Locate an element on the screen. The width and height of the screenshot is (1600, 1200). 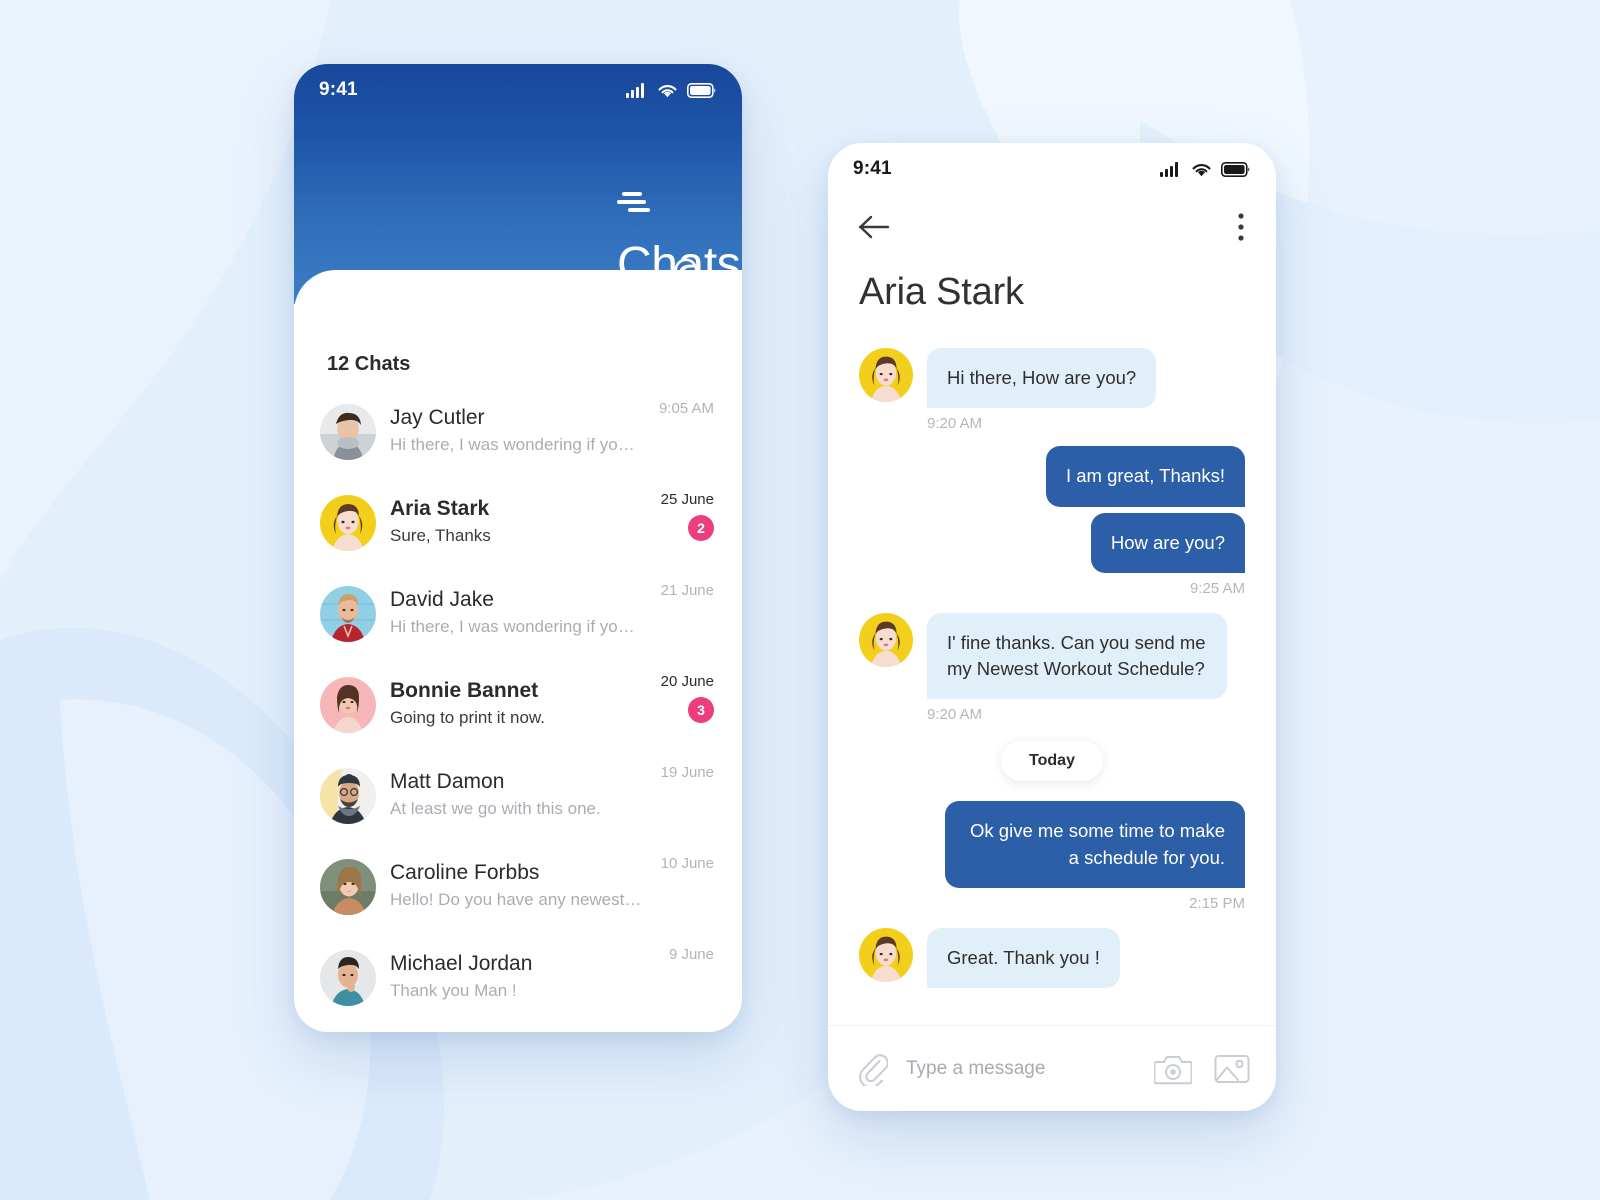
chat-row-preview: Thank you Man ! is located at coordinates (453, 991).